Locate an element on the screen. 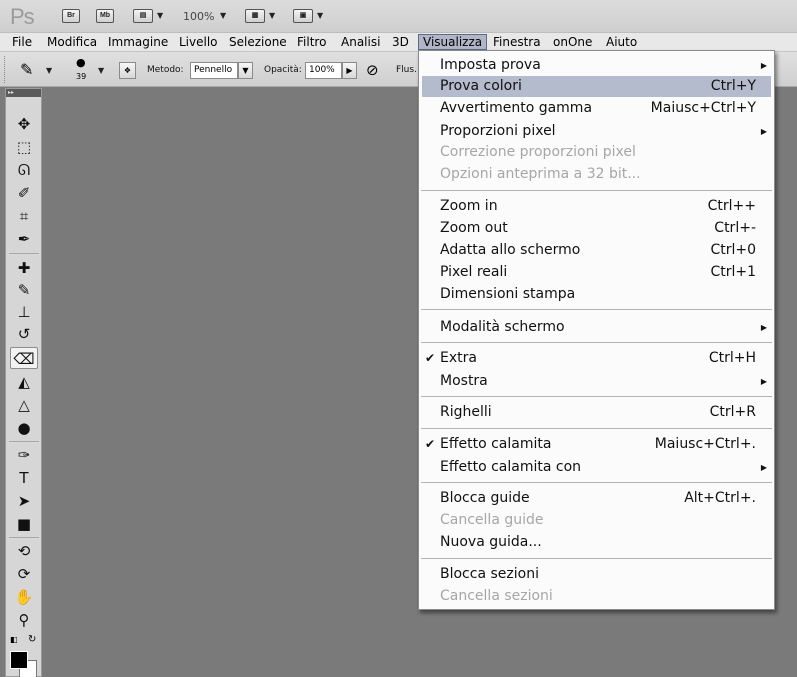  menu-item-pixel-reali: Pixel reali Ctrl+1 is located at coordinates (596, 272).